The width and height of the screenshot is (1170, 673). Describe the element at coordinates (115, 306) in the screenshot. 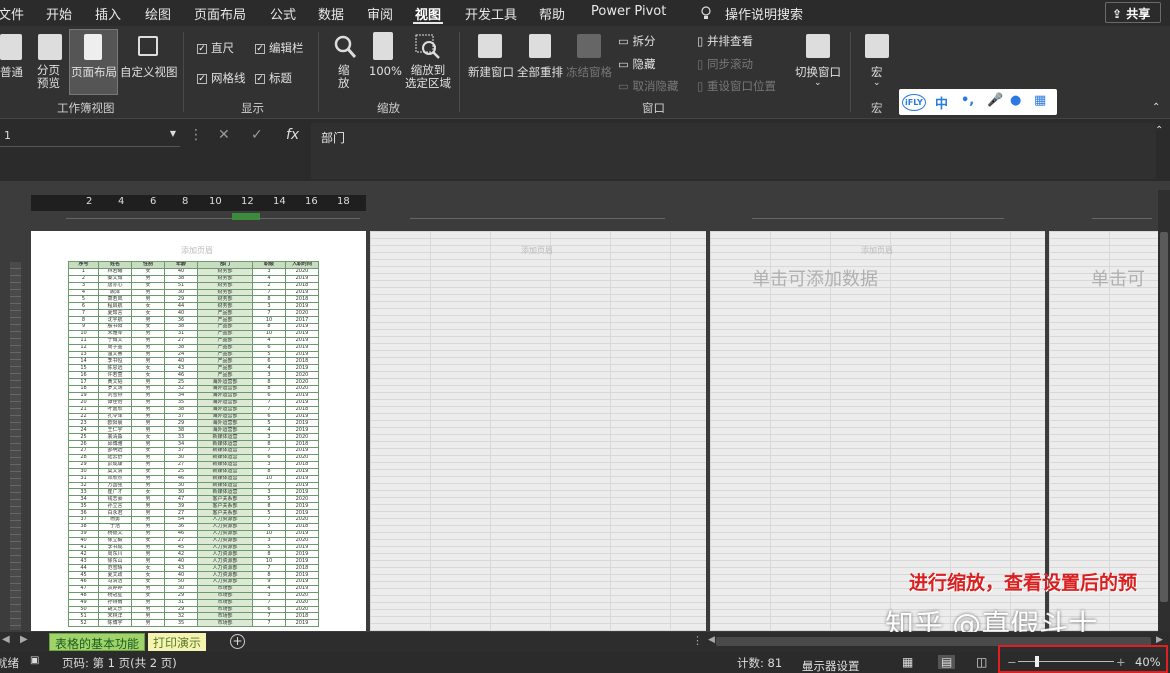

I see `table-cell: 程启航` at that location.